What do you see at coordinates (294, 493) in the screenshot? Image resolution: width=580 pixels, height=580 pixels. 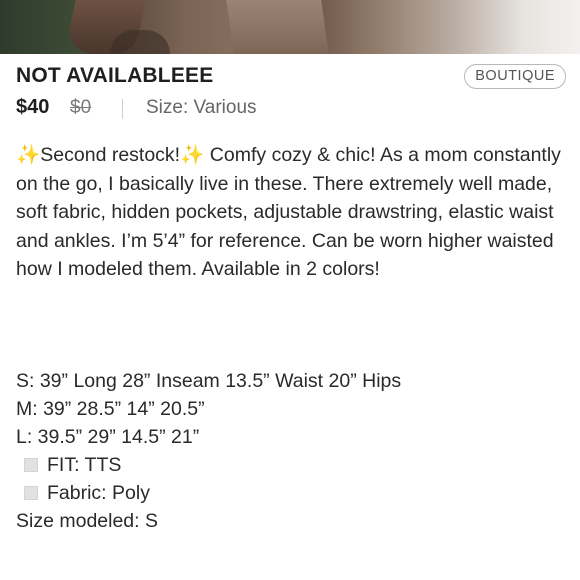 I see `spec-line-fabric: Fabric: Poly` at bounding box center [294, 493].